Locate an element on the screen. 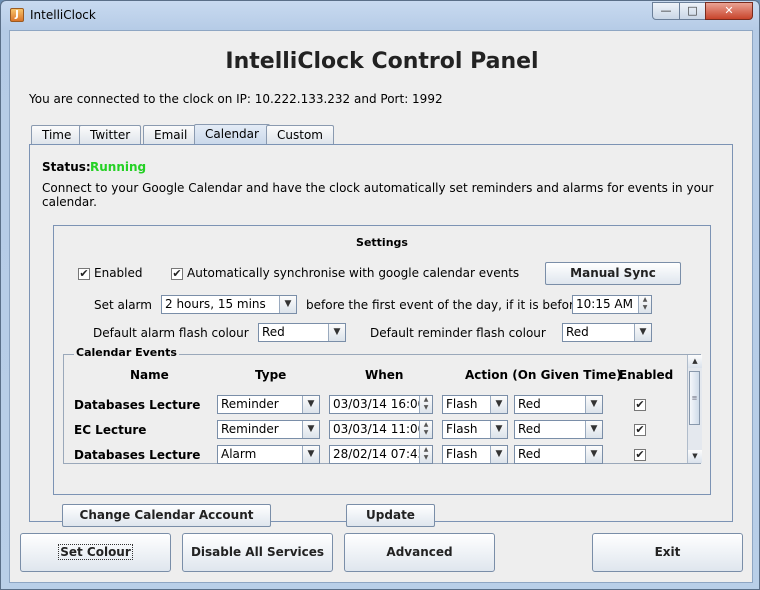  events-vertical-scrollbar: ▲ ≡ ▼ is located at coordinates (694, 409).